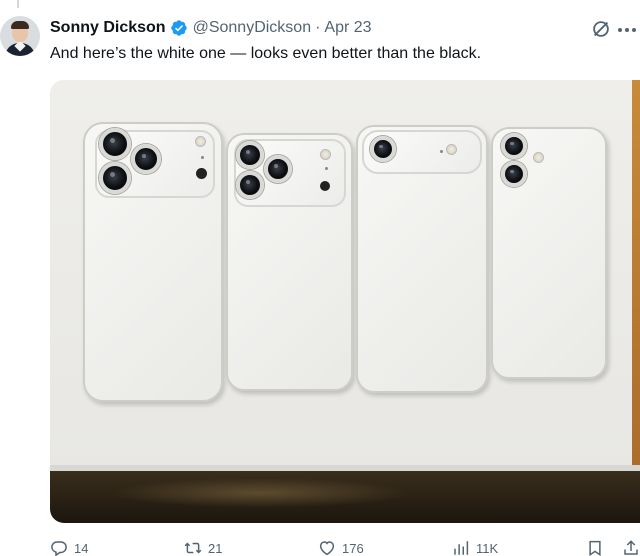  What do you see at coordinates (601, 29) in the screenshot?
I see `grok-icon` at bounding box center [601, 29].